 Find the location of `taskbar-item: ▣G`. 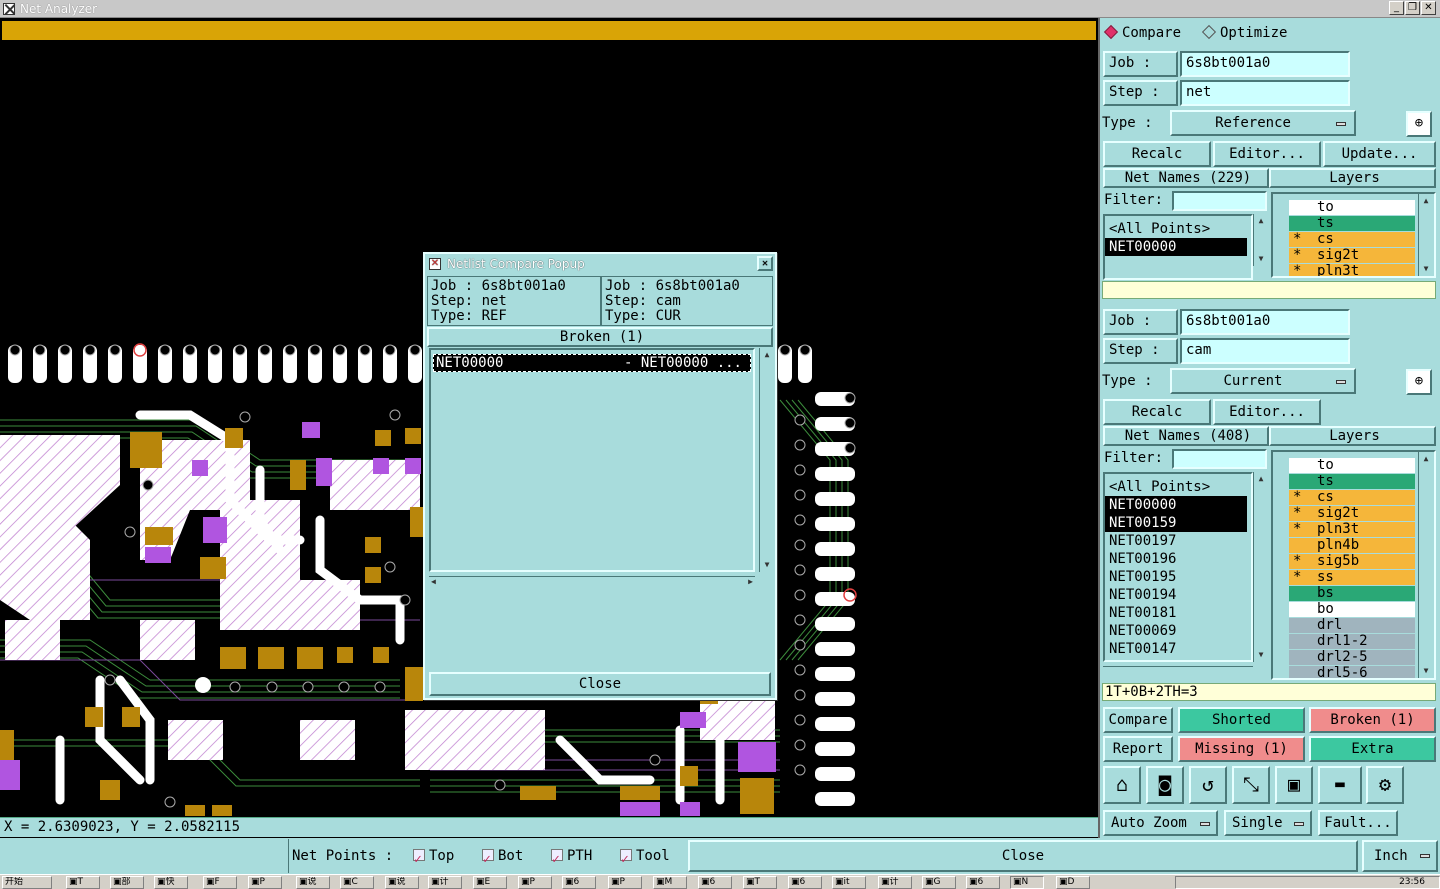

taskbar-item: ▣G is located at coordinates (939, 882).